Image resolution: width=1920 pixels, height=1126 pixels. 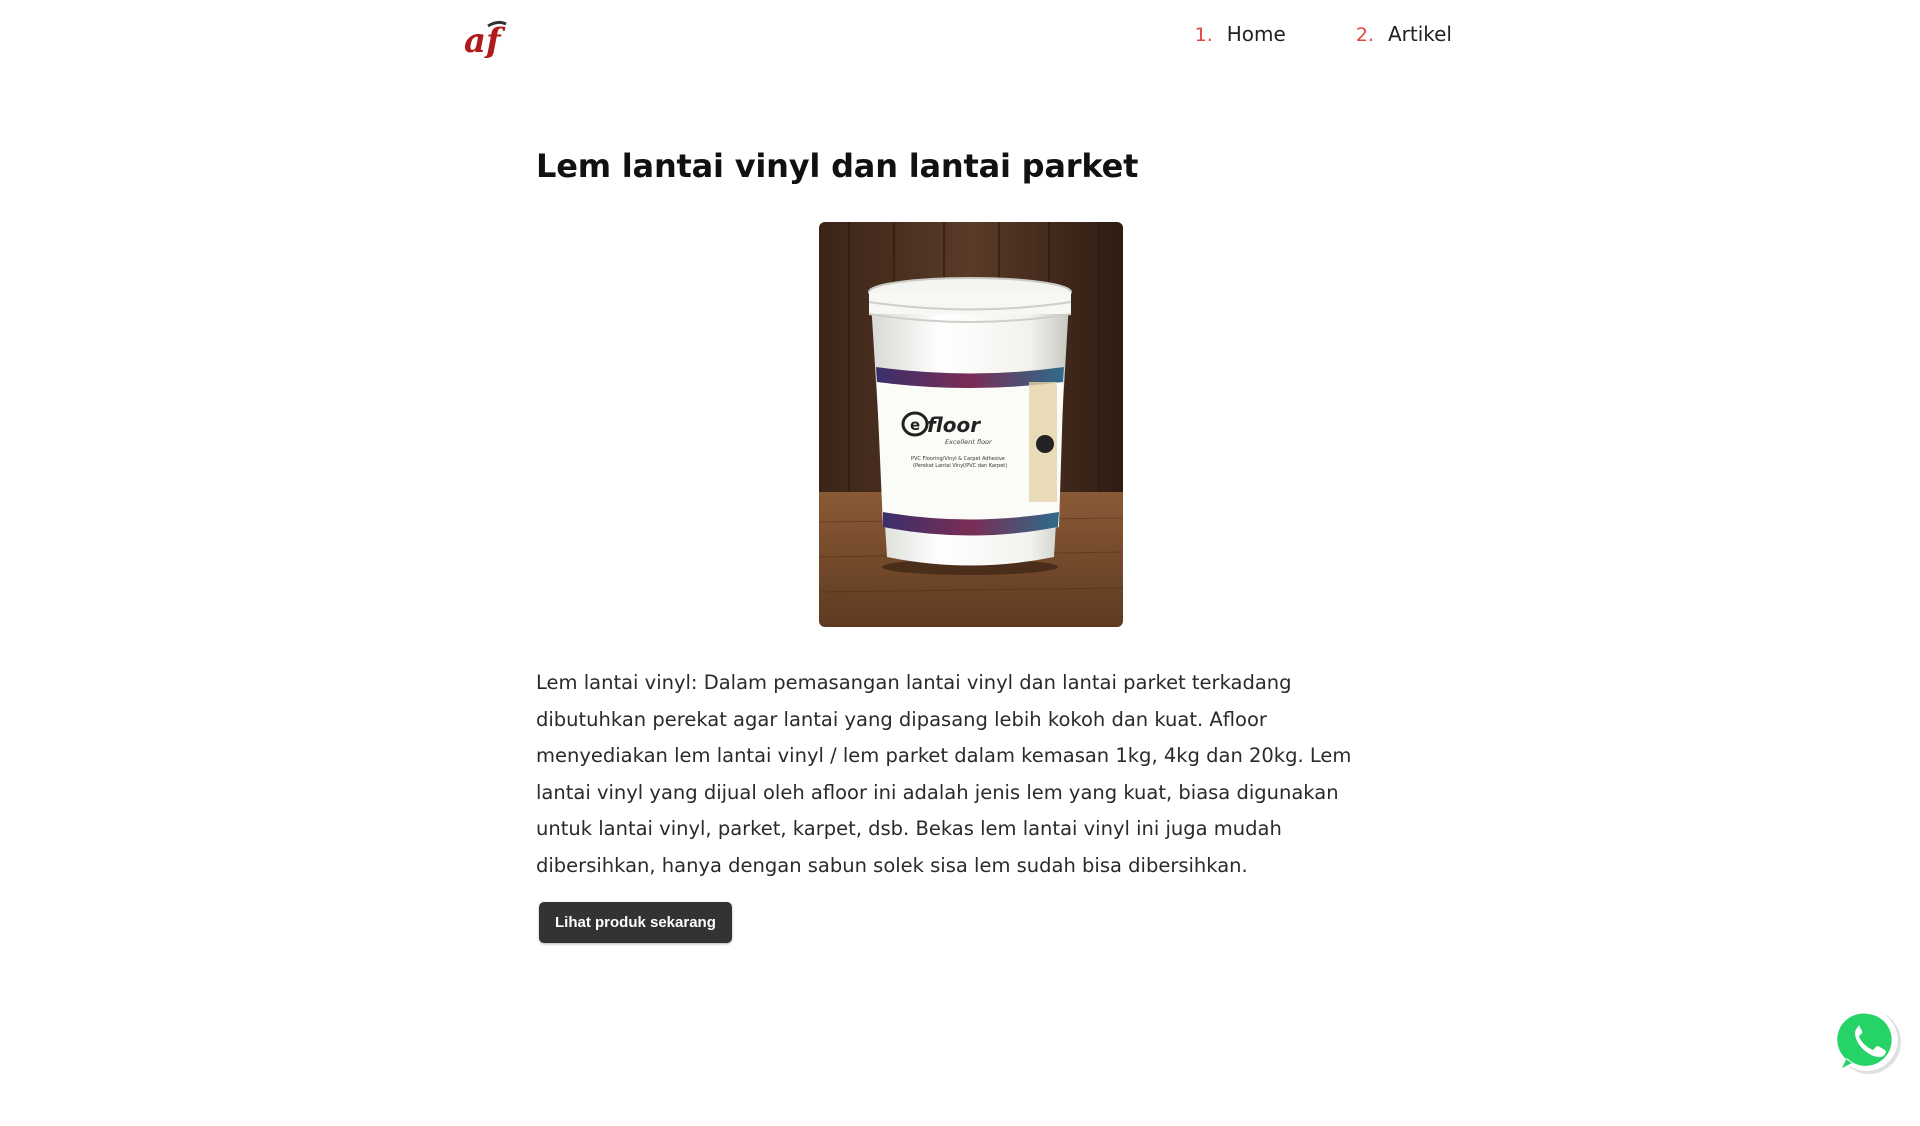 What do you see at coordinates (1364, 35) in the screenshot?
I see `nav-number: 2.` at bounding box center [1364, 35].